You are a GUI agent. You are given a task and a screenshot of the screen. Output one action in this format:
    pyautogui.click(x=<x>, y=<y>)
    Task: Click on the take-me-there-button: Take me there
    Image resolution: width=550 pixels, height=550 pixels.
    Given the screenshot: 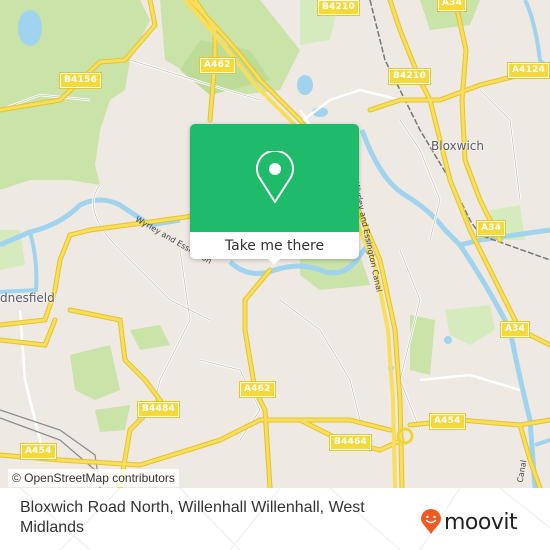 What is the action you would take?
    pyautogui.click(x=274, y=245)
    